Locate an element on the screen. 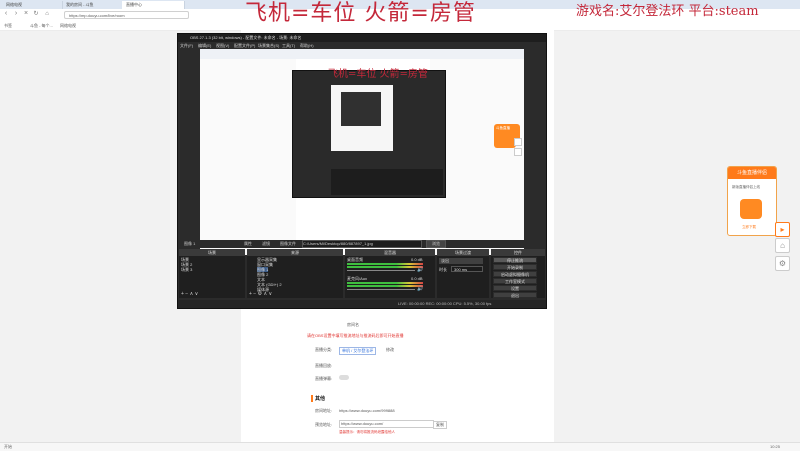 The image size is (800, 451). other-heading: 其他 is located at coordinates (318, 398).